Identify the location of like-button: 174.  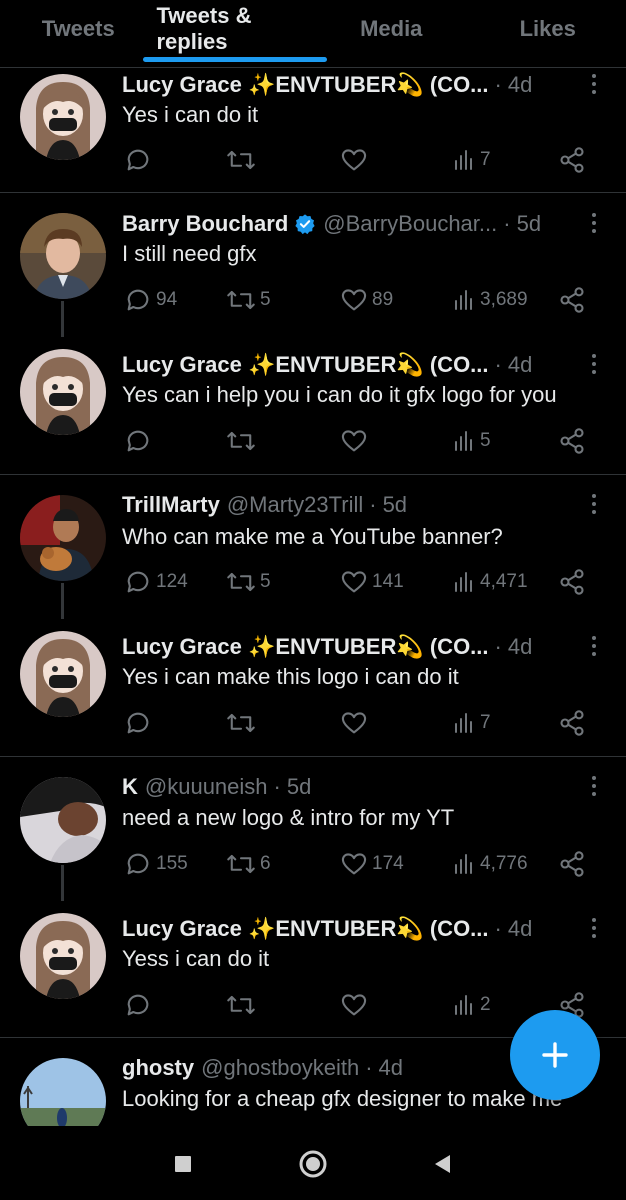
(372, 864).